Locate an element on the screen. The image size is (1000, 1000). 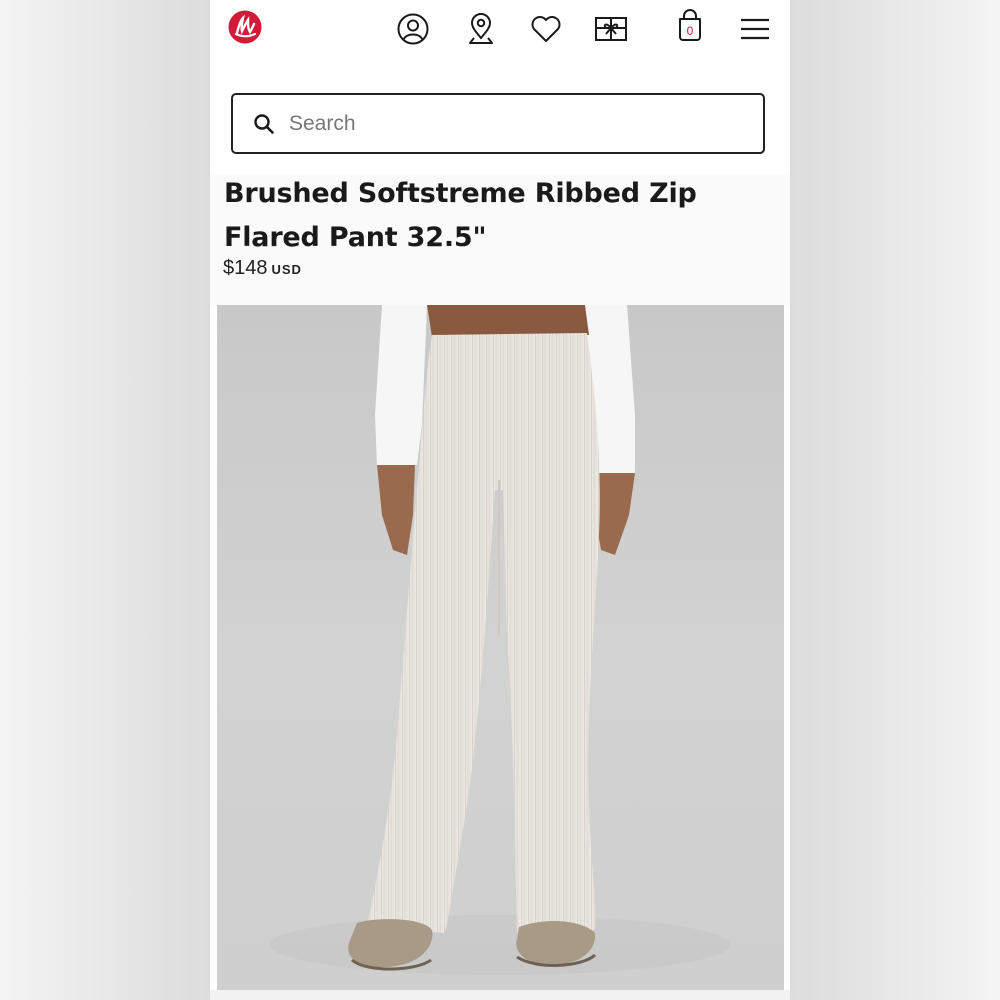
price-amount: $148 is located at coordinates (245, 268).